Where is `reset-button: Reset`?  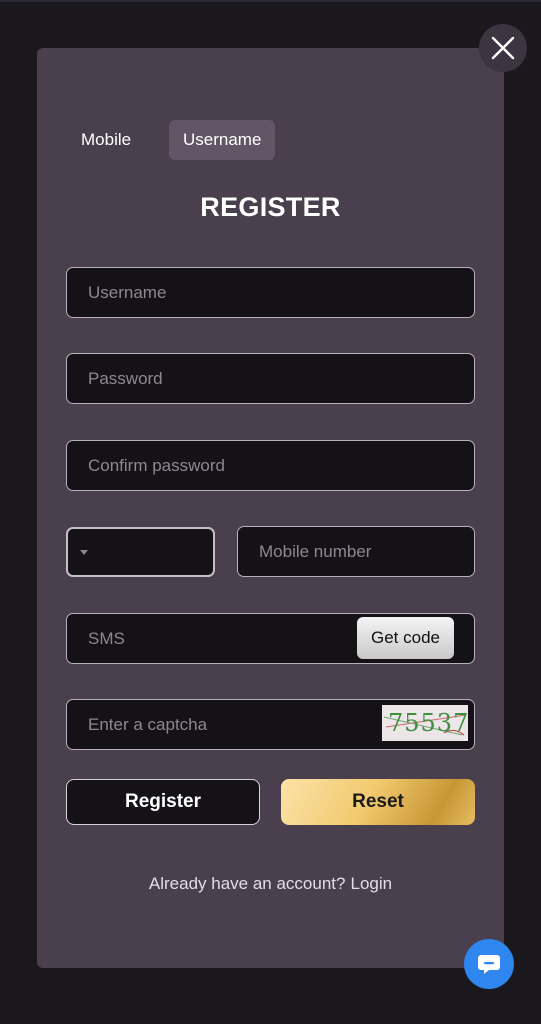
reset-button: Reset is located at coordinates (378, 802).